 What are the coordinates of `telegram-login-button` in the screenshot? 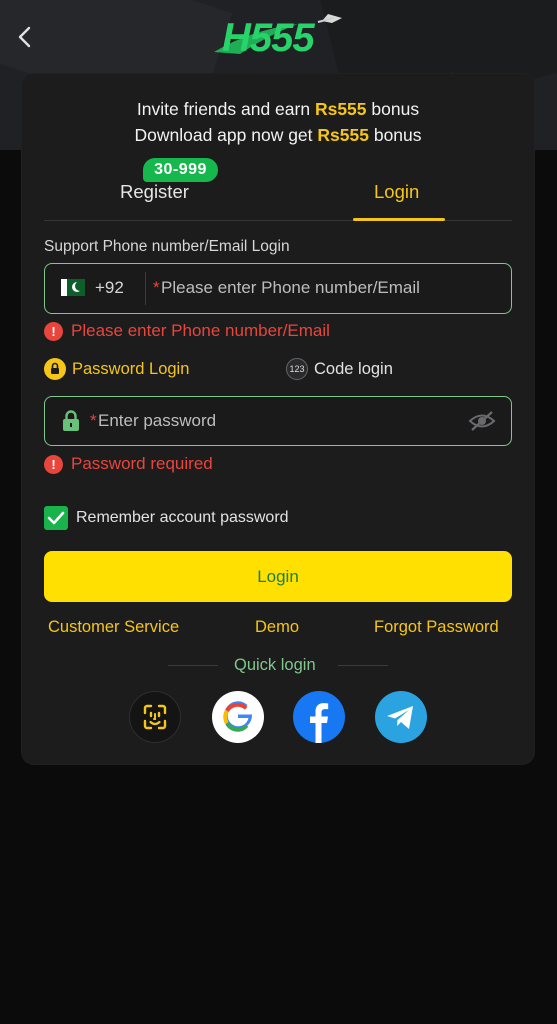 It's located at (401, 717).